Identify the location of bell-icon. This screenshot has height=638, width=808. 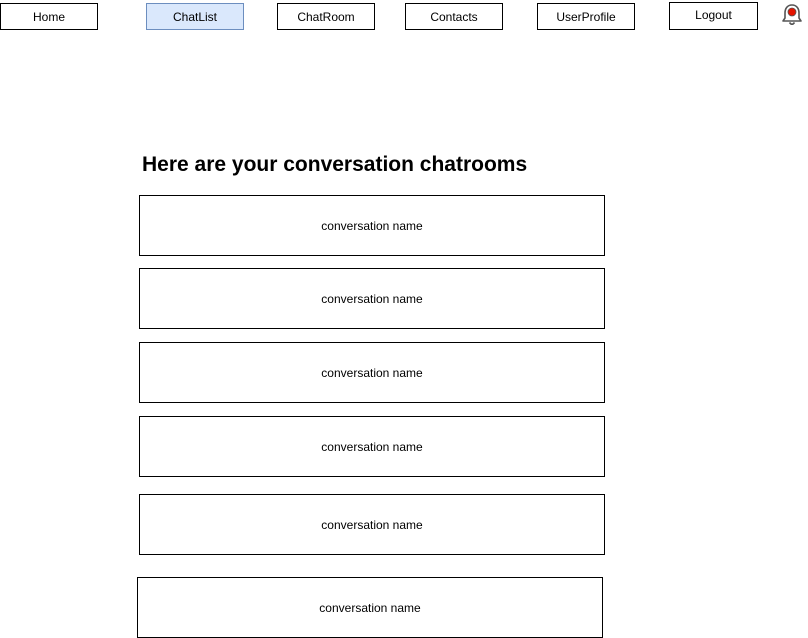
(792, 15).